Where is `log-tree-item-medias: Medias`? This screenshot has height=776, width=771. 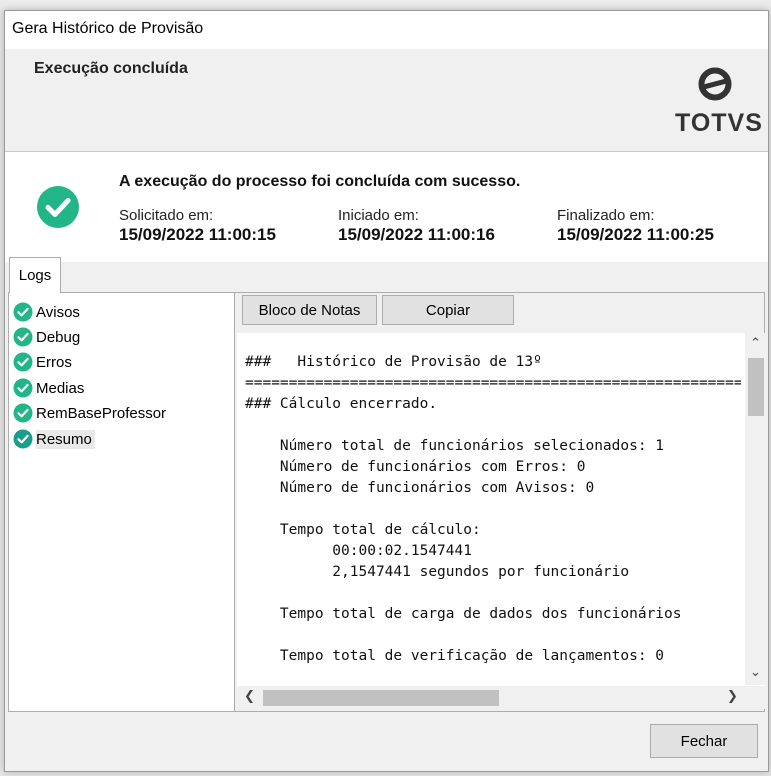
log-tree-item-medias: Medias is located at coordinates (50, 388).